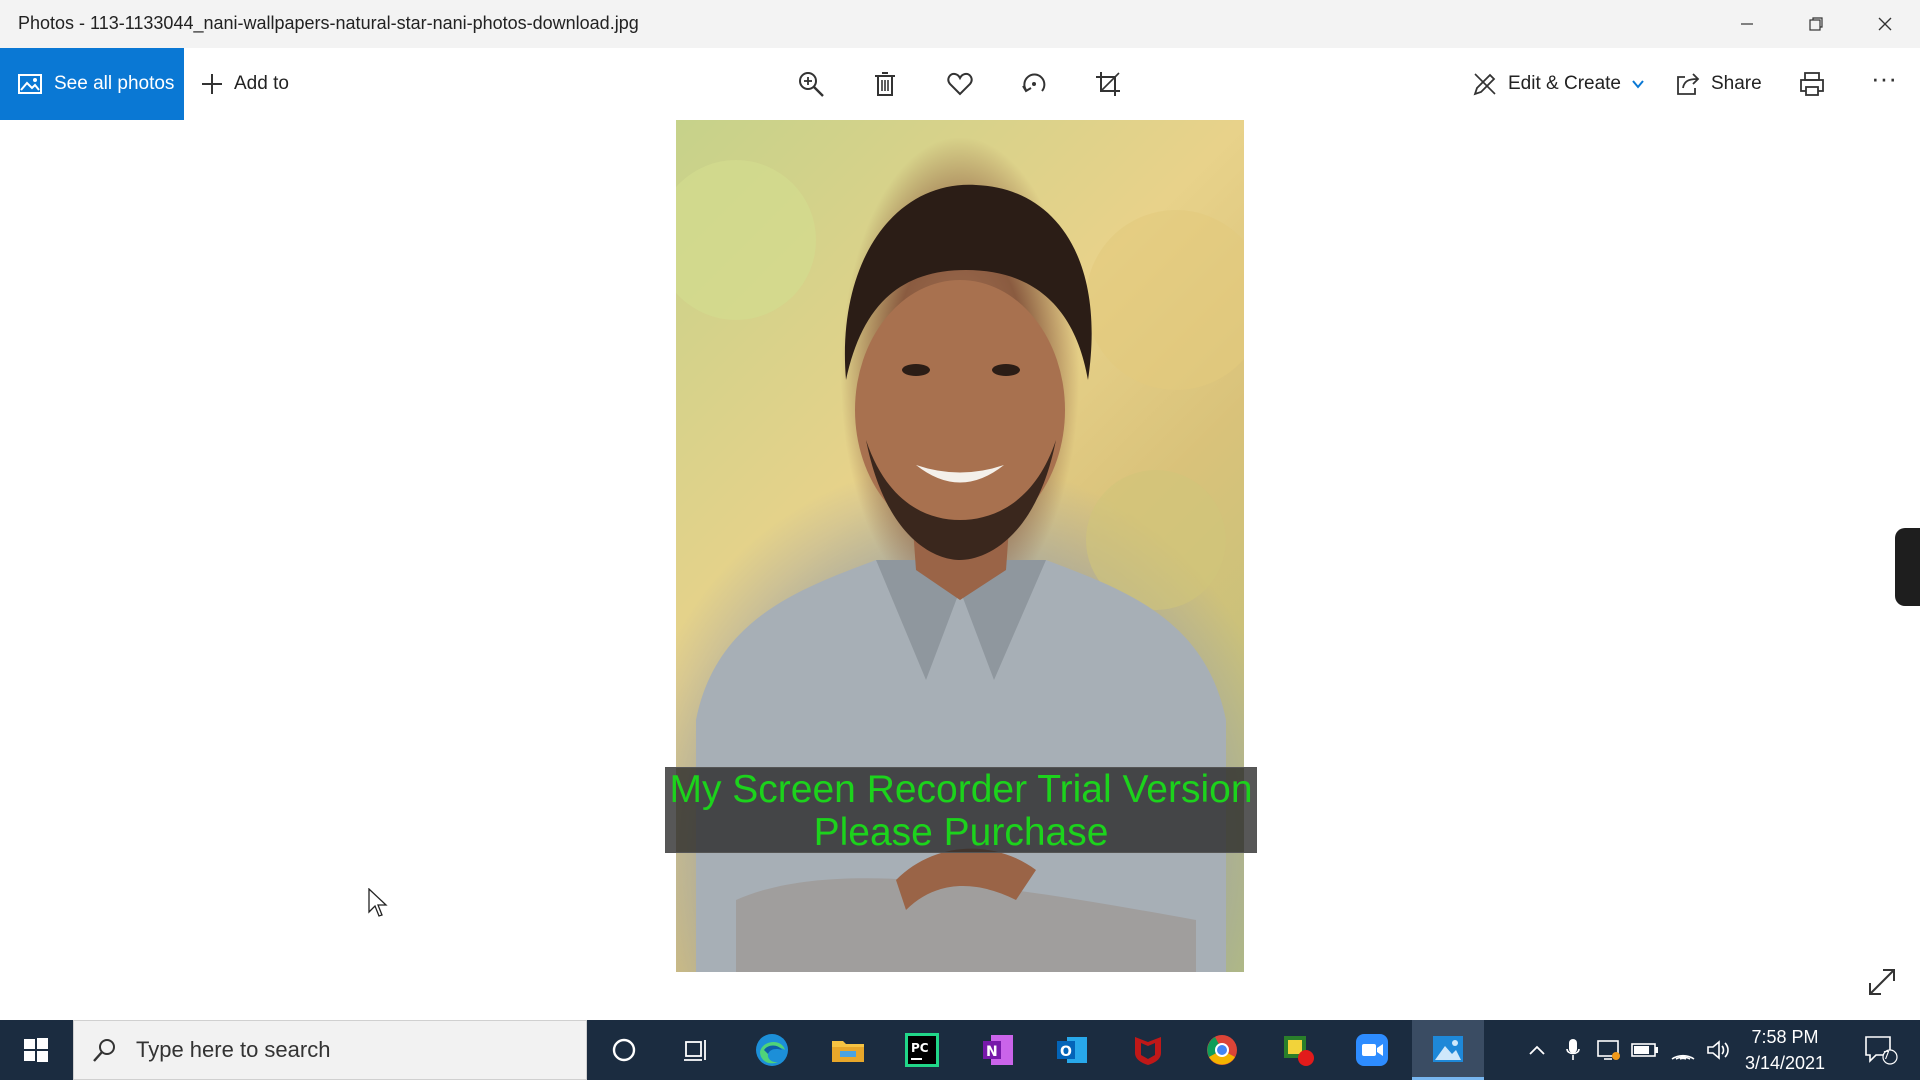 The height and width of the screenshot is (1080, 1920). I want to click on share-icon, so click(1688, 84).